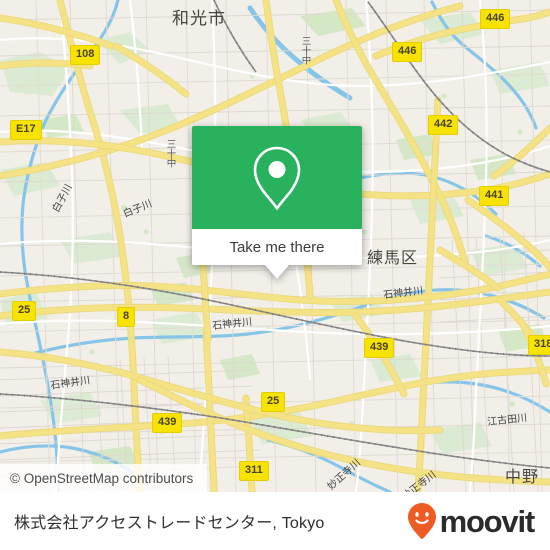  I want to click on map-pin-icon, so click(277, 178).